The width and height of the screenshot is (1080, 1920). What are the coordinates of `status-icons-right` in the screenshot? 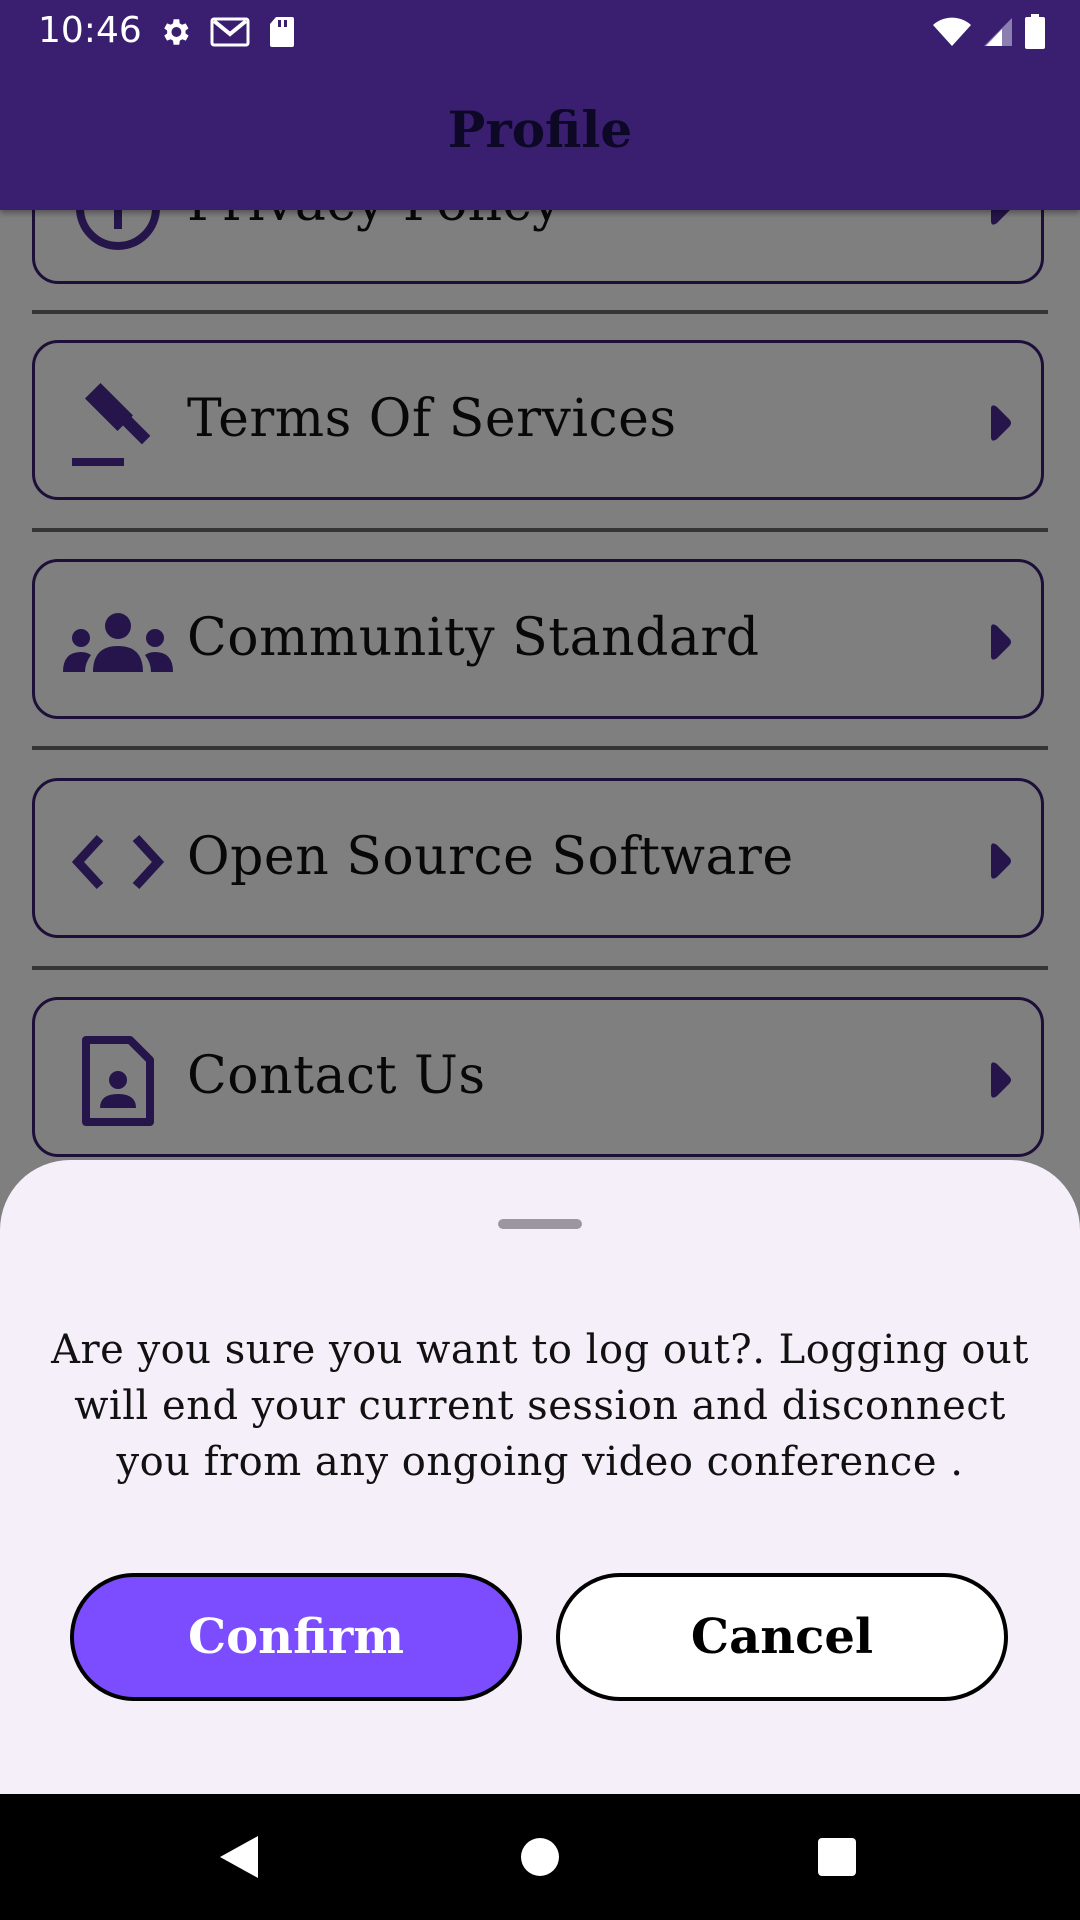 It's located at (989, 32).